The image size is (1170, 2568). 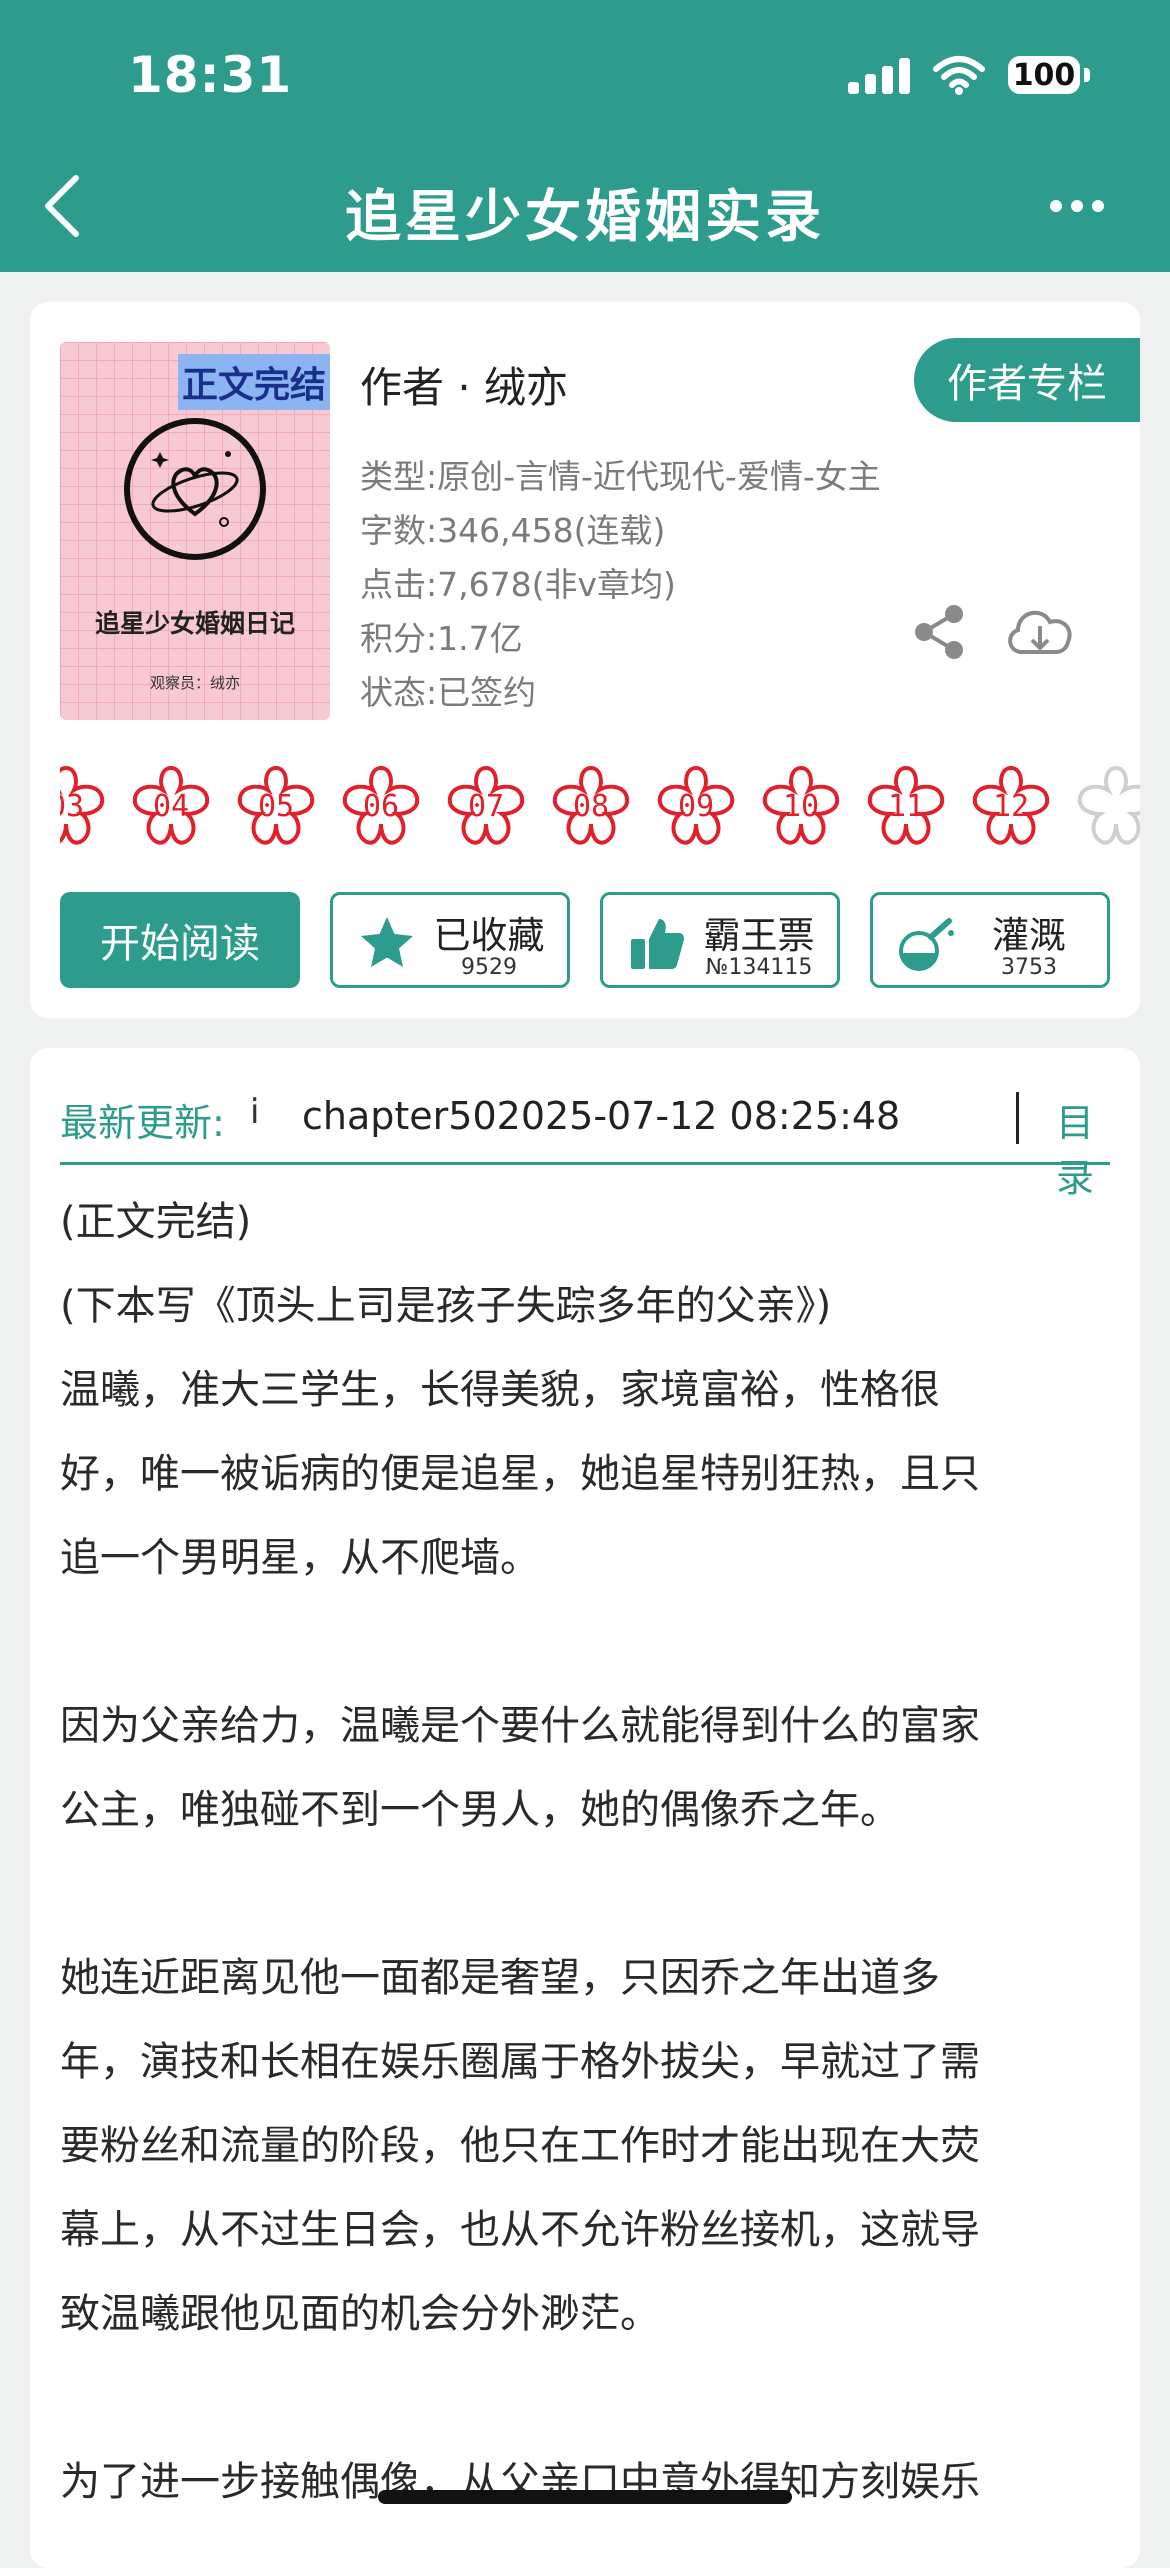 What do you see at coordinates (520, 1726) in the screenshot?
I see `synopsis-line: 因为父亲给力，温曦是个要什么就能得到什么的富家` at bounding box center [520, 1726].